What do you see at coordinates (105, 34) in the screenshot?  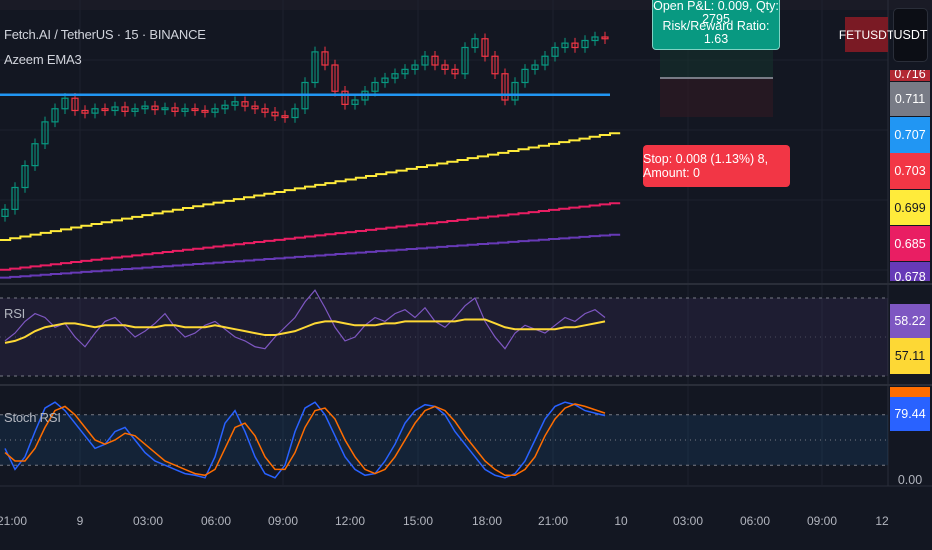 I see `symbol-title: Fetch.AI / TetherUS · 15 · BINANCE` at bounding box center [105, 34].